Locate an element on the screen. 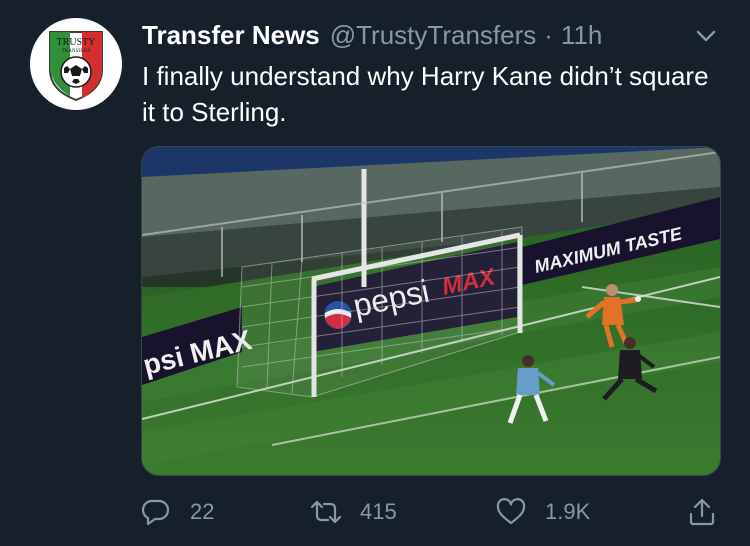  reply-count: 22 is located at coordinates (202, 511).